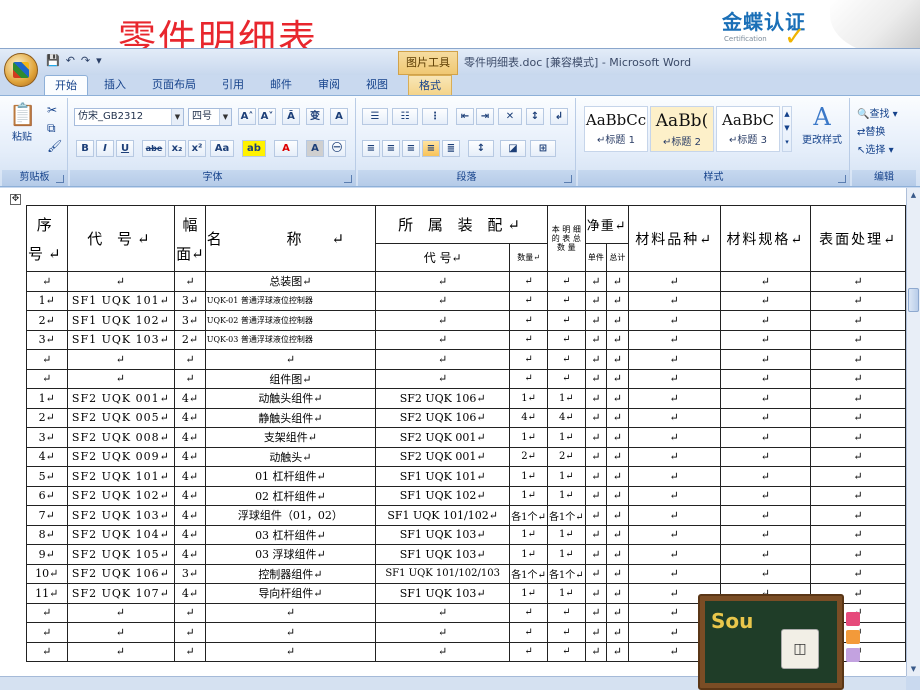  What do you see at coordinates (443, 417) in the screenshot?
I see `cell-asm-code: SF2 UQK 106↵` at bounding box center [443, 417].